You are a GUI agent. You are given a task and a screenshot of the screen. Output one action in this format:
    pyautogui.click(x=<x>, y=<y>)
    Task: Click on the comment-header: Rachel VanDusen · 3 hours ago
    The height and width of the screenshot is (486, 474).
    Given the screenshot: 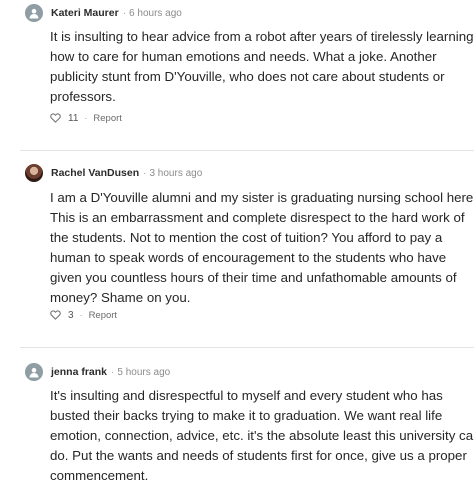 What is the action you would take?
    pyautogui.click(x=113, y=173)
    